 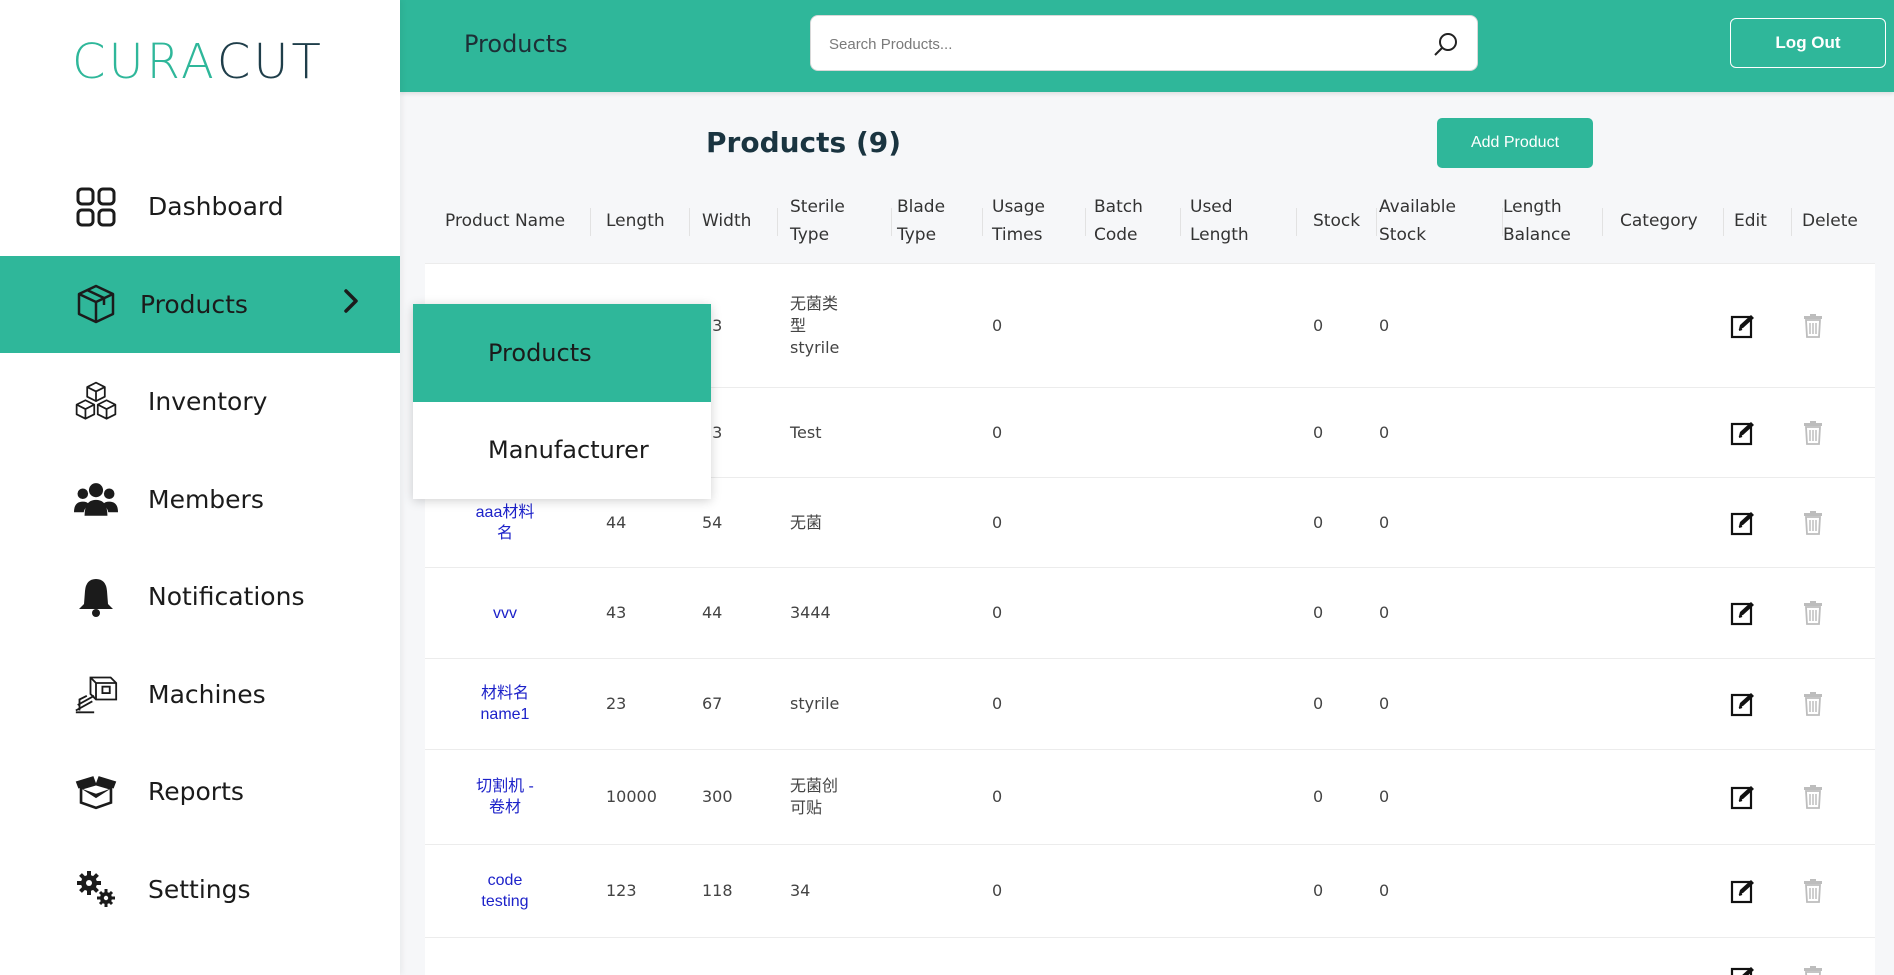 I want to click on sterile-type-line: 3444, so click(x=810, y=612).